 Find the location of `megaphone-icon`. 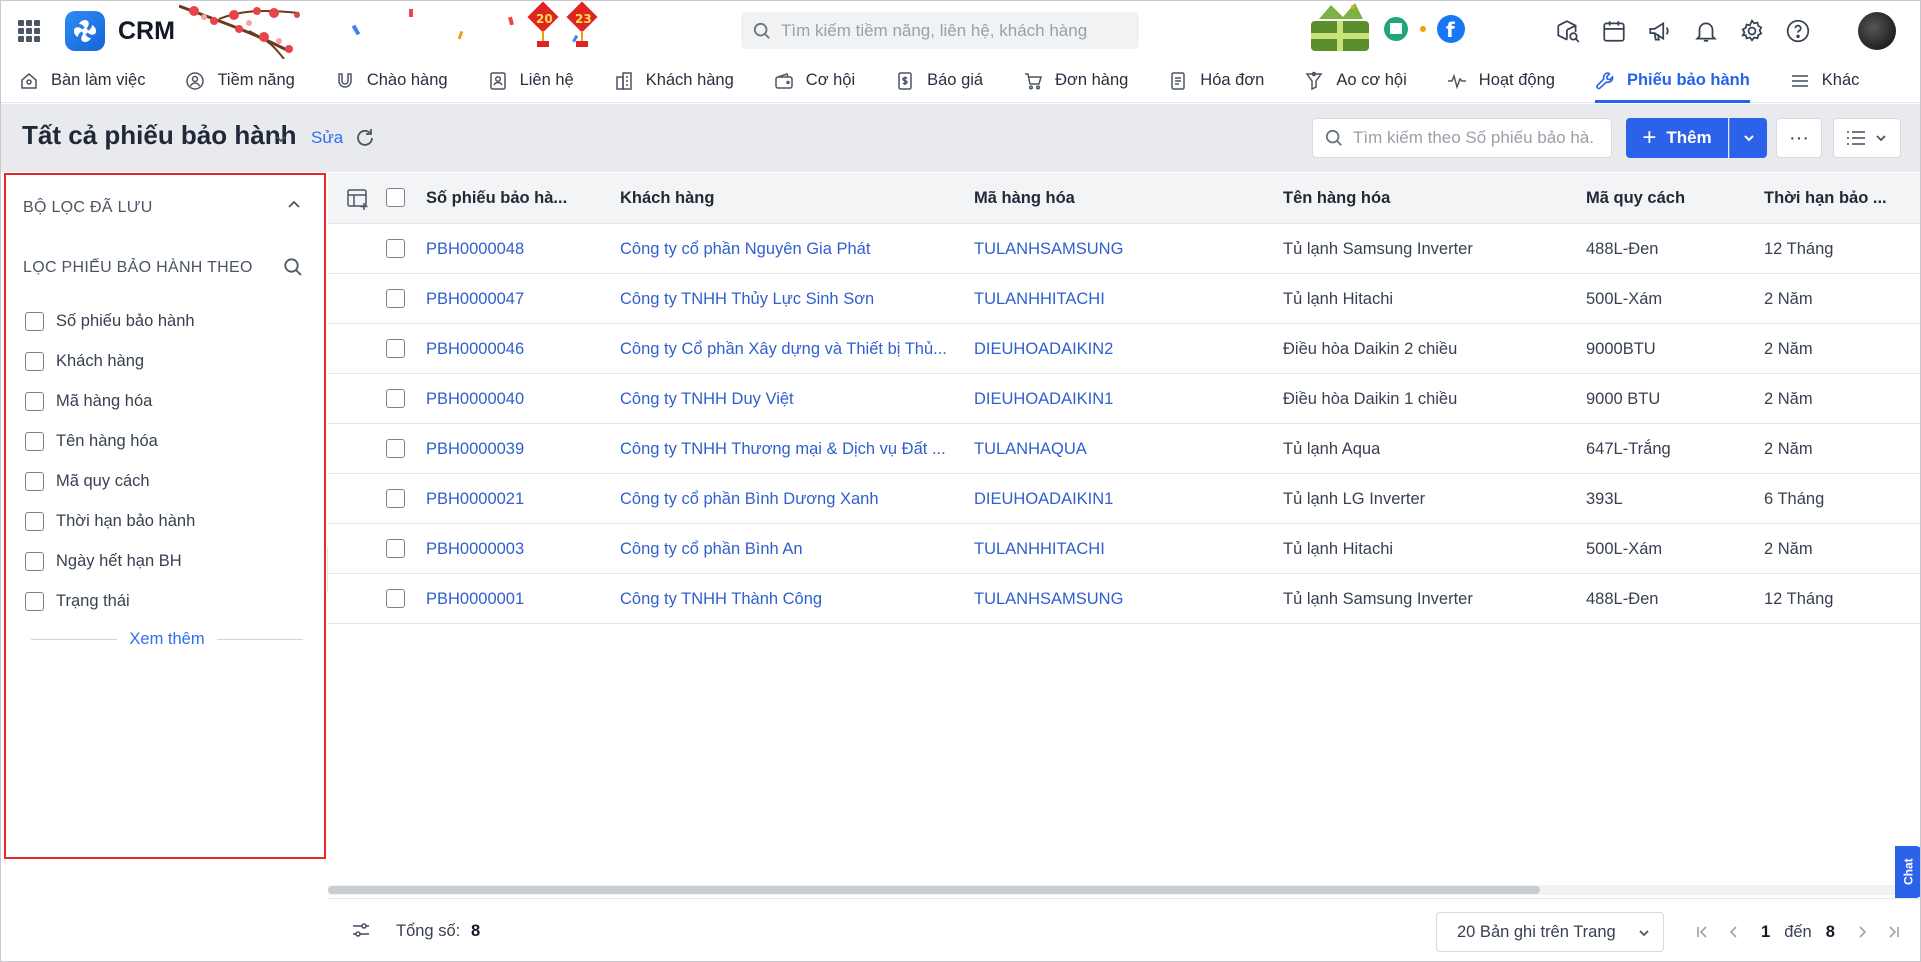

megaphone-icon is located at coordinates (1660, 31).